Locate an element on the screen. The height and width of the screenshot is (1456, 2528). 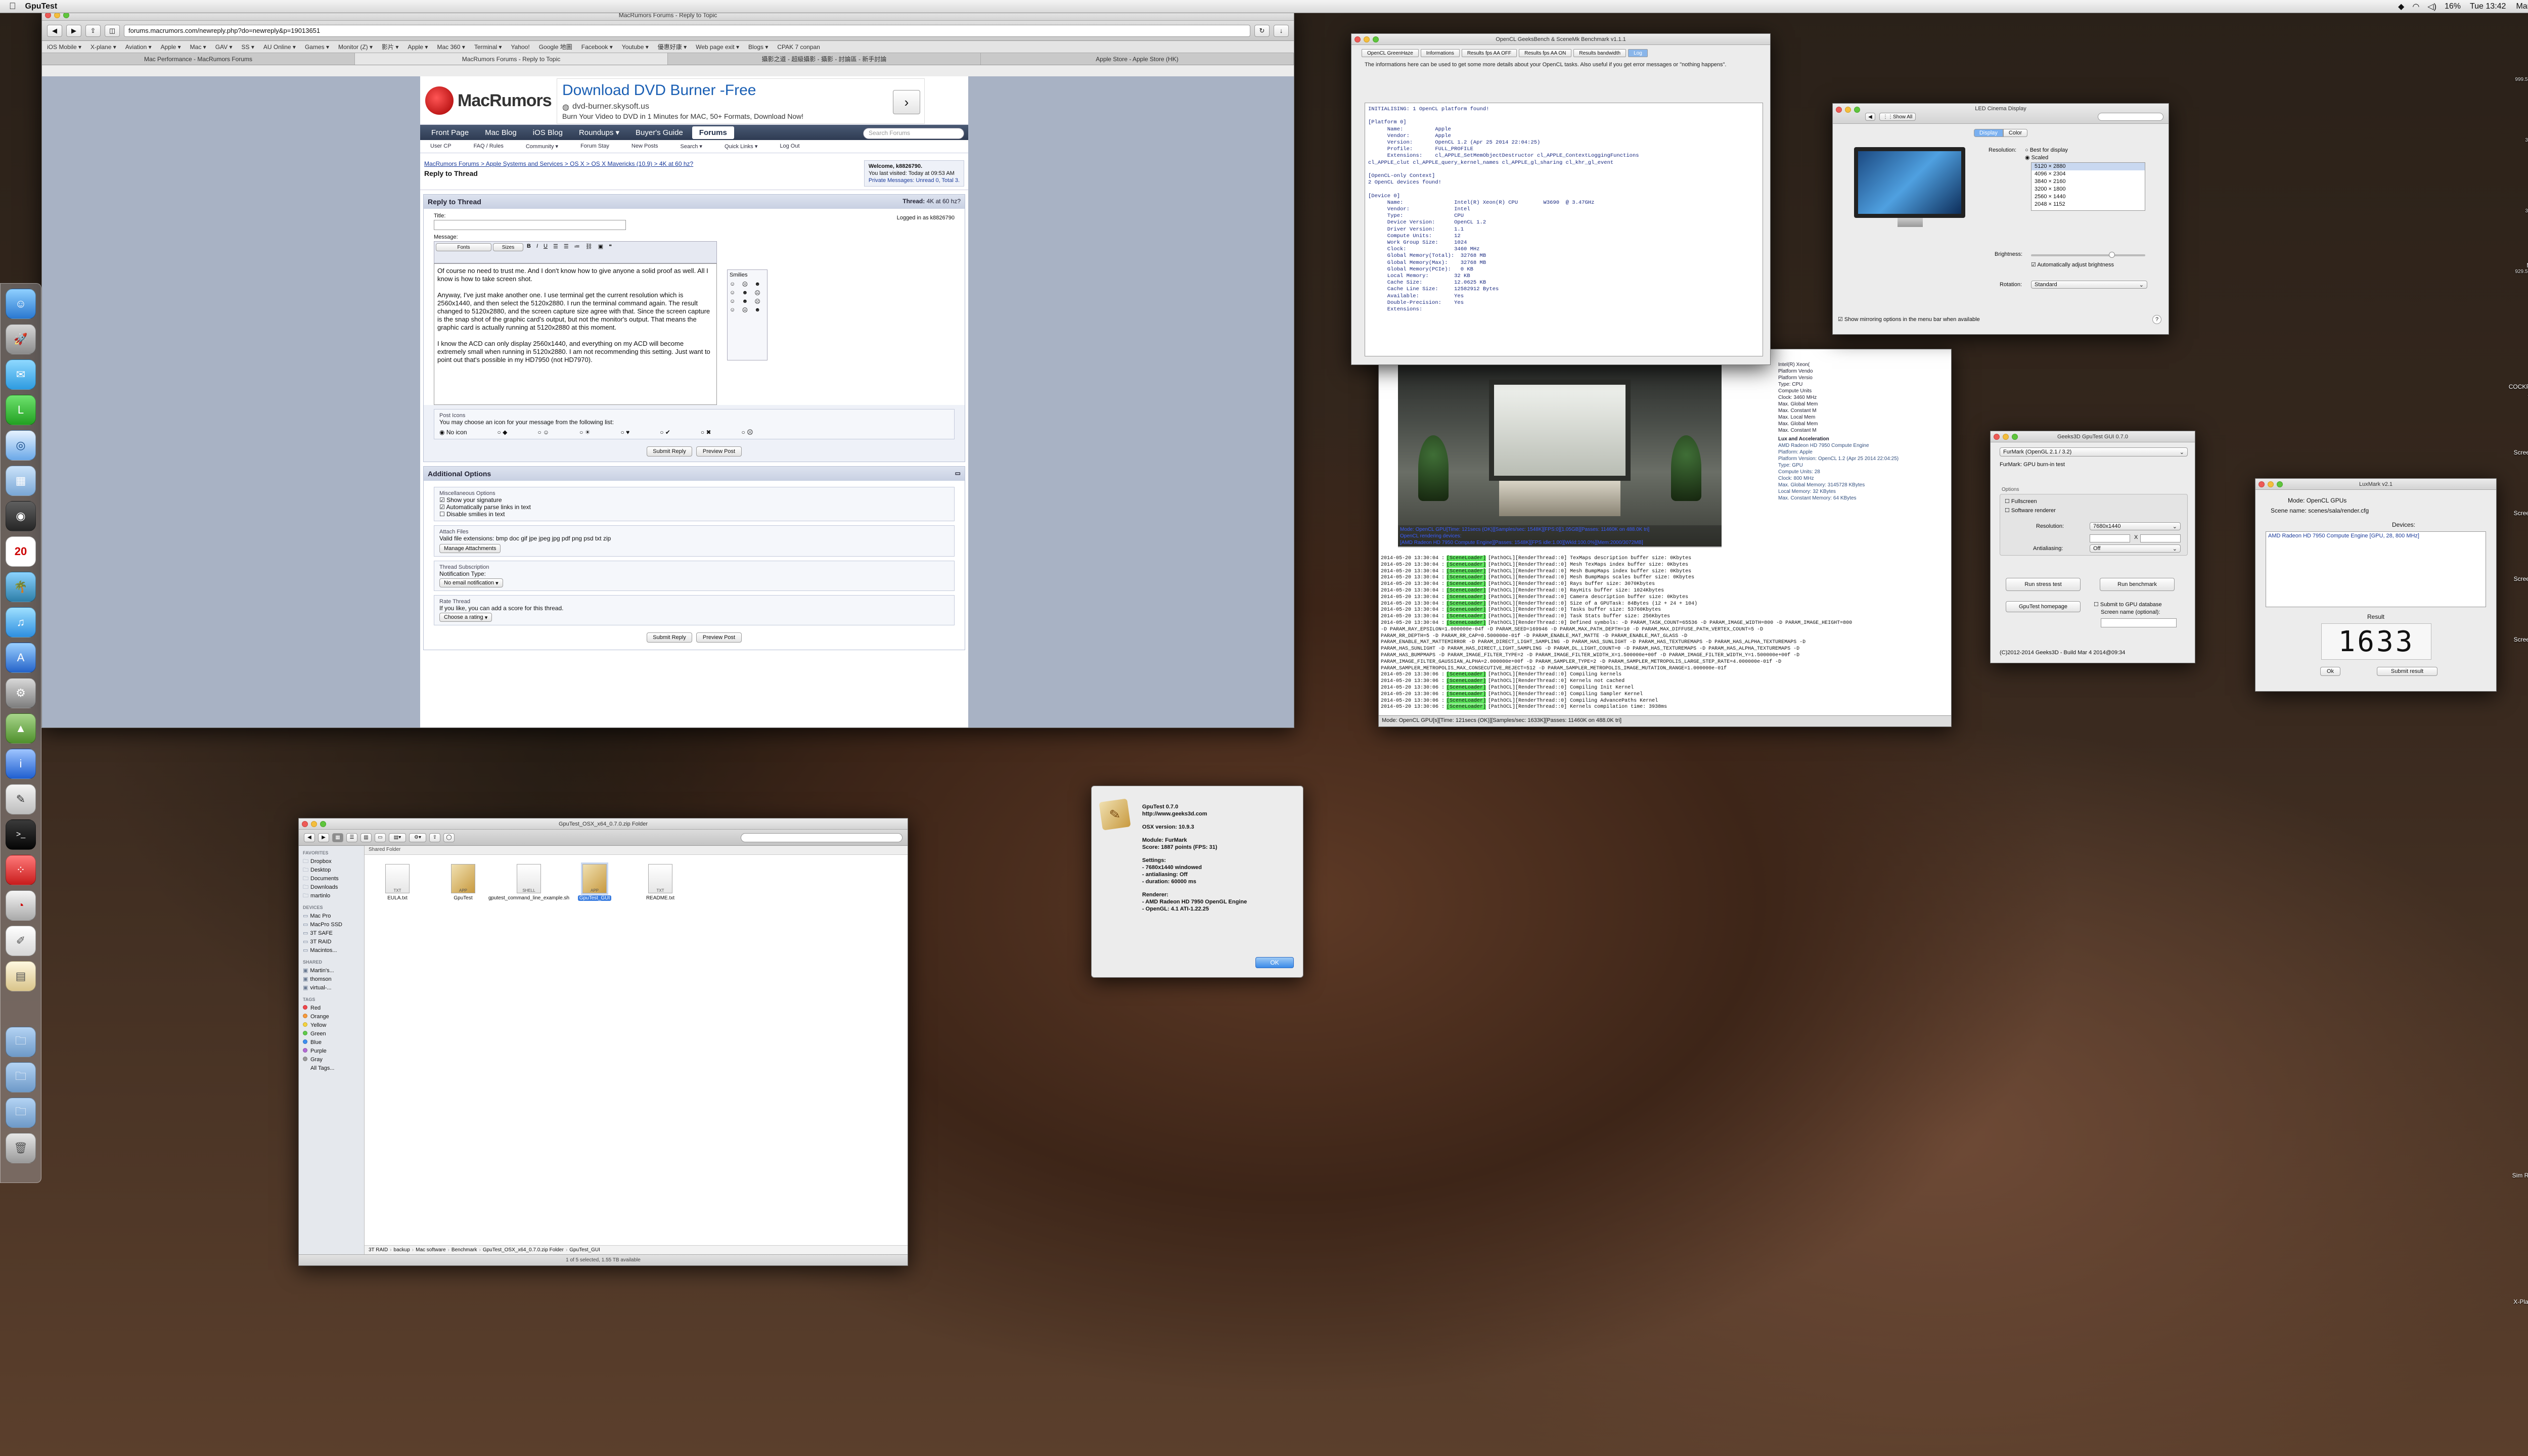
submit-result-button: Submit result is located at coordinates (2407, 671).